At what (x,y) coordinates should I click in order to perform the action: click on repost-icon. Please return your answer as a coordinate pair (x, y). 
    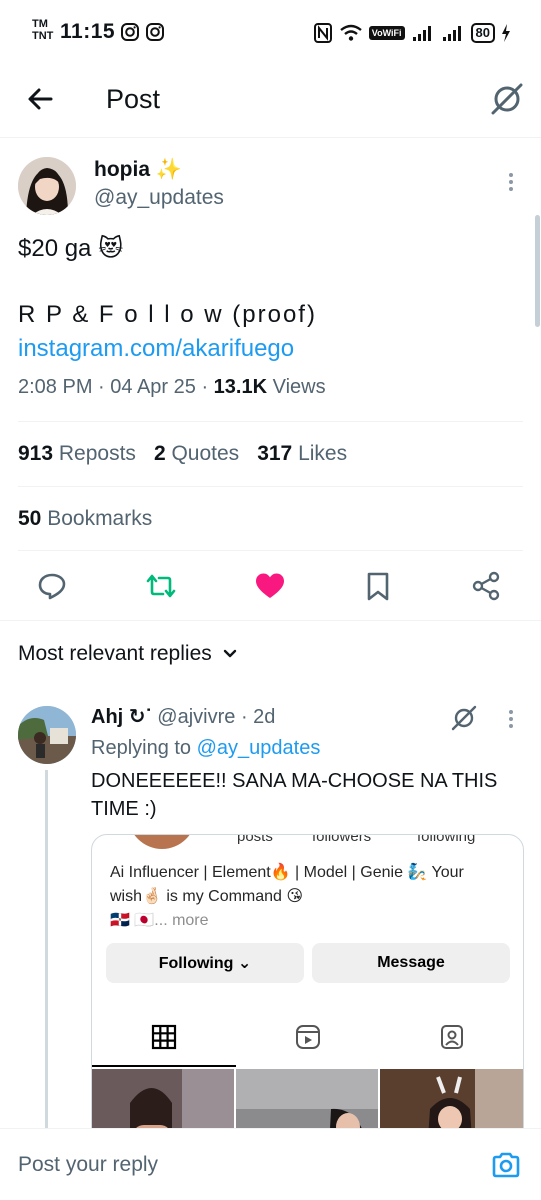
    Looking at the image, I should click on (161, 586).